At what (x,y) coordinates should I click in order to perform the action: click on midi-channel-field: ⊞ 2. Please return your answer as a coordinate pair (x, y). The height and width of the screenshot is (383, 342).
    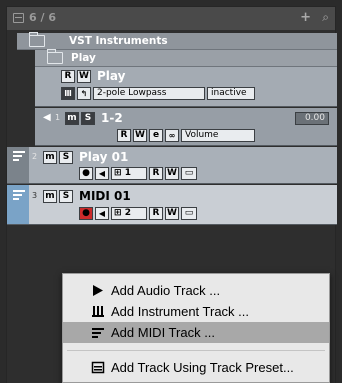
    Looking at the image, I should click on (129, 213).